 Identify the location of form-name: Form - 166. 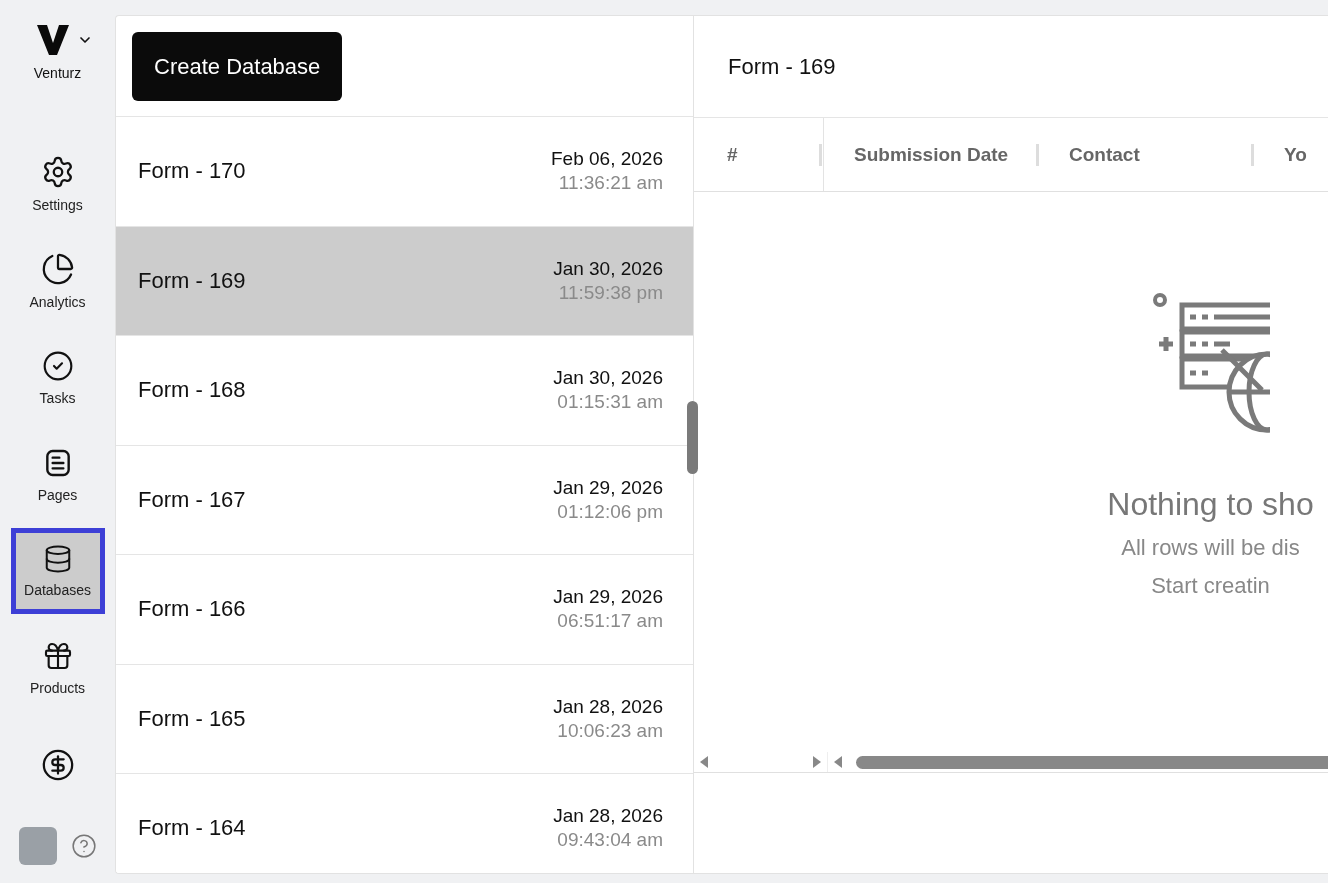
(192, 609).